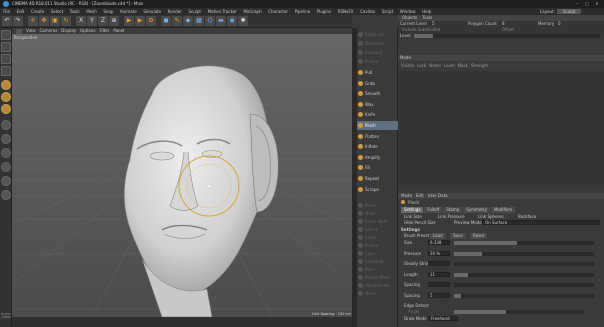 This screenshot has width=604, height=327. I want to click on menu-render: Render, so click(174, 11).